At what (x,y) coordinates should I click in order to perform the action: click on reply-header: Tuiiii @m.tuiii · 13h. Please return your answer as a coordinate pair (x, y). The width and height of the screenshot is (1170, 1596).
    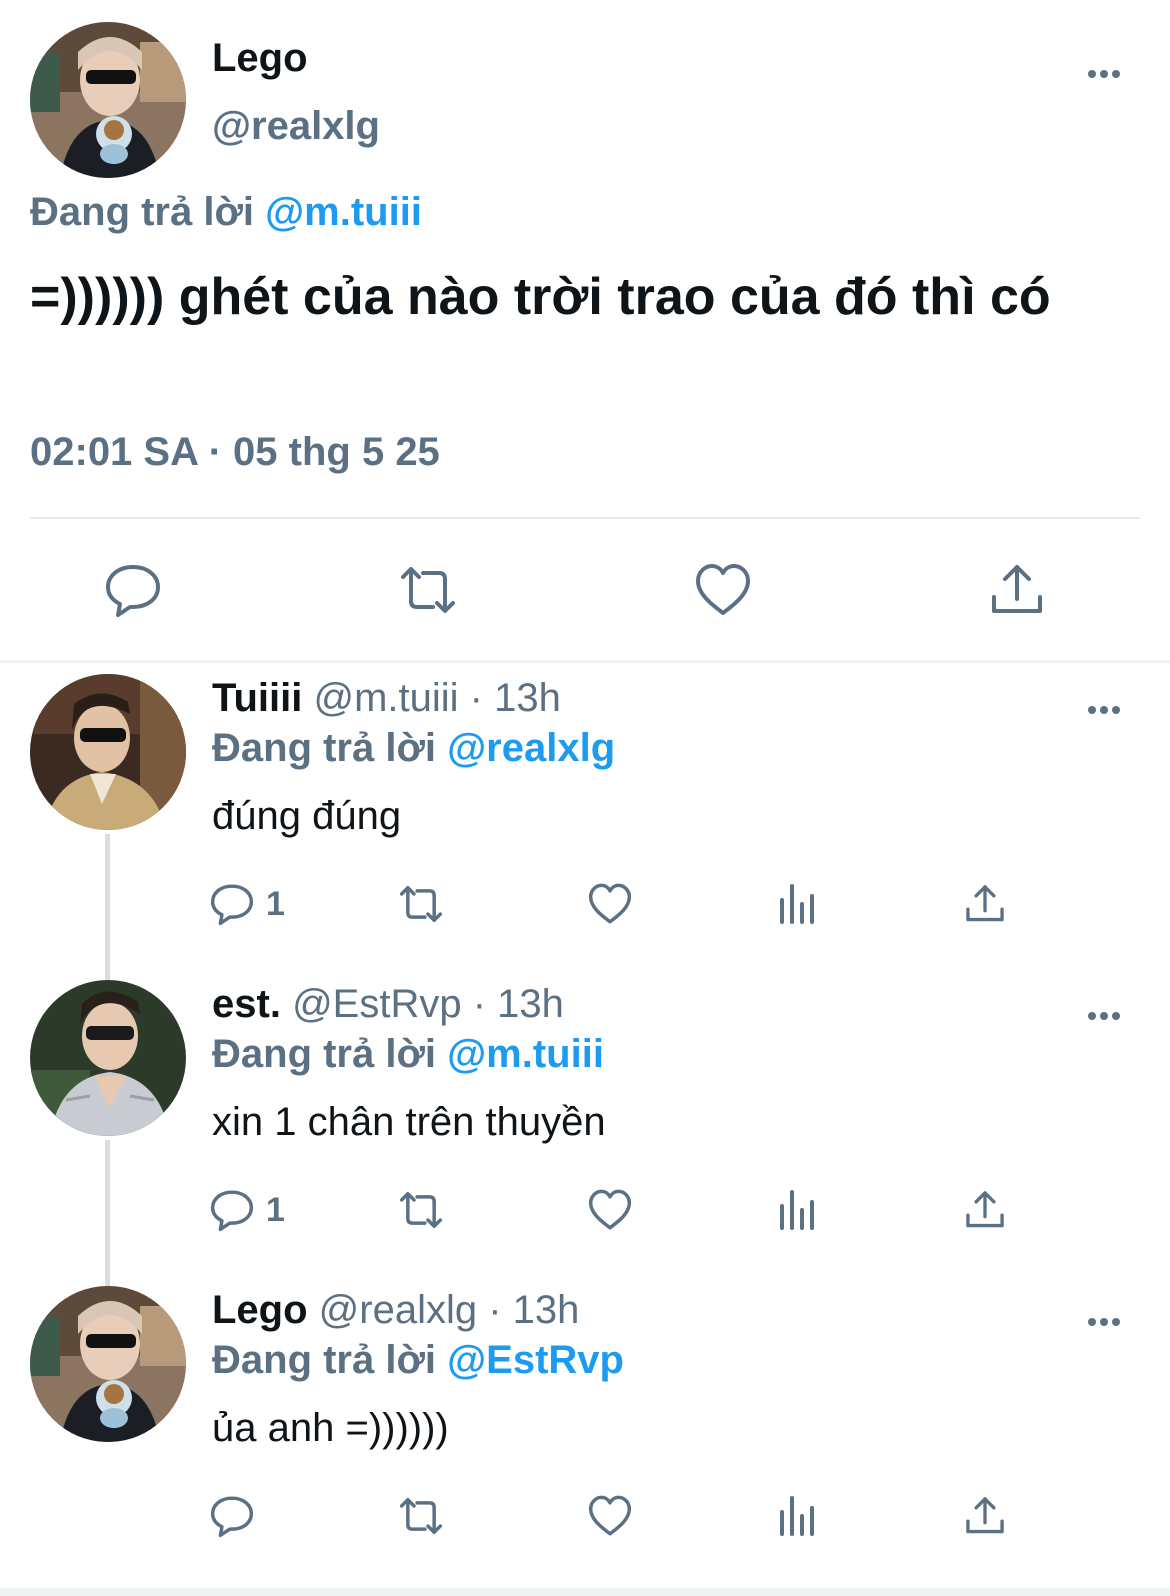
    Looking at the image, I should click on (386, 698).